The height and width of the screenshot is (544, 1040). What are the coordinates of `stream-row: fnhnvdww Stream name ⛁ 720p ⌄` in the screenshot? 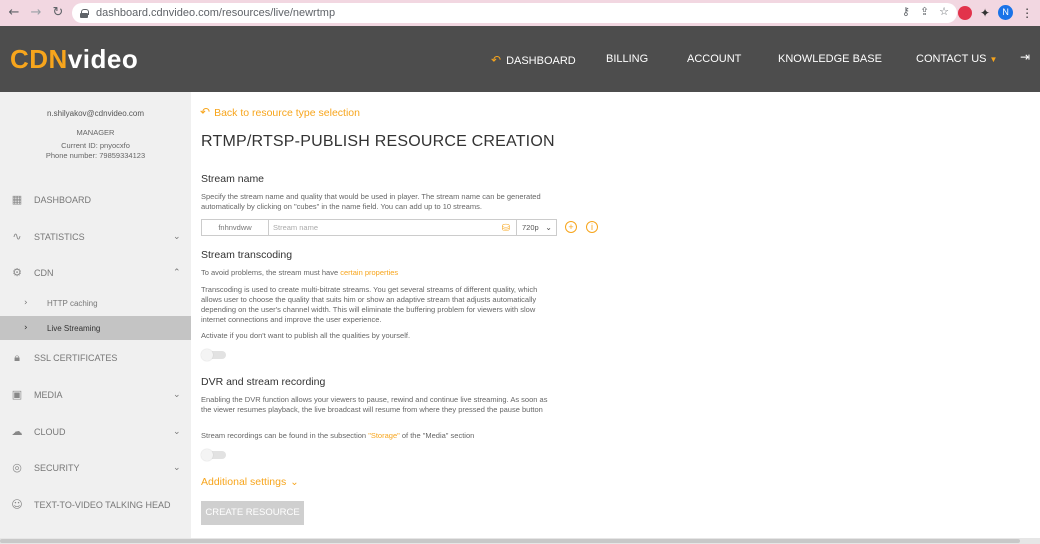 It's located at (379, 227).